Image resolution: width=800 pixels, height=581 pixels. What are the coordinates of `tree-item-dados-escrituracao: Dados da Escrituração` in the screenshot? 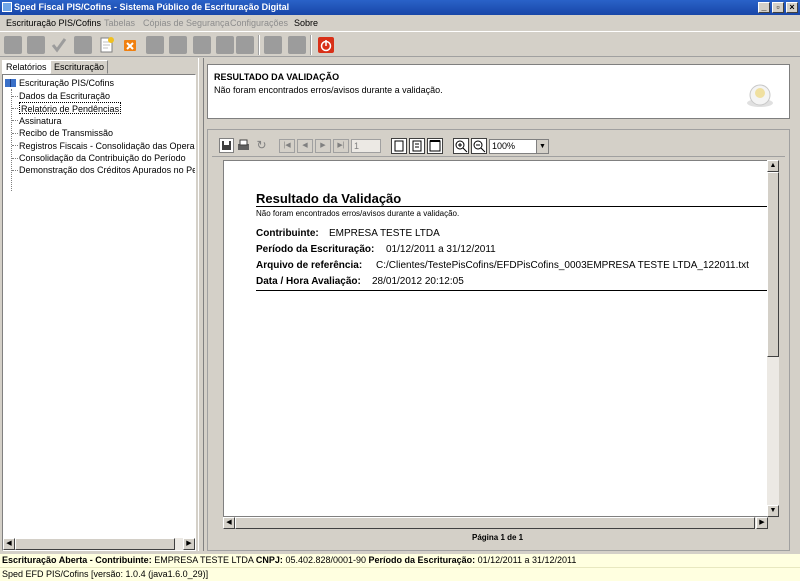 It's located at (64, 96).